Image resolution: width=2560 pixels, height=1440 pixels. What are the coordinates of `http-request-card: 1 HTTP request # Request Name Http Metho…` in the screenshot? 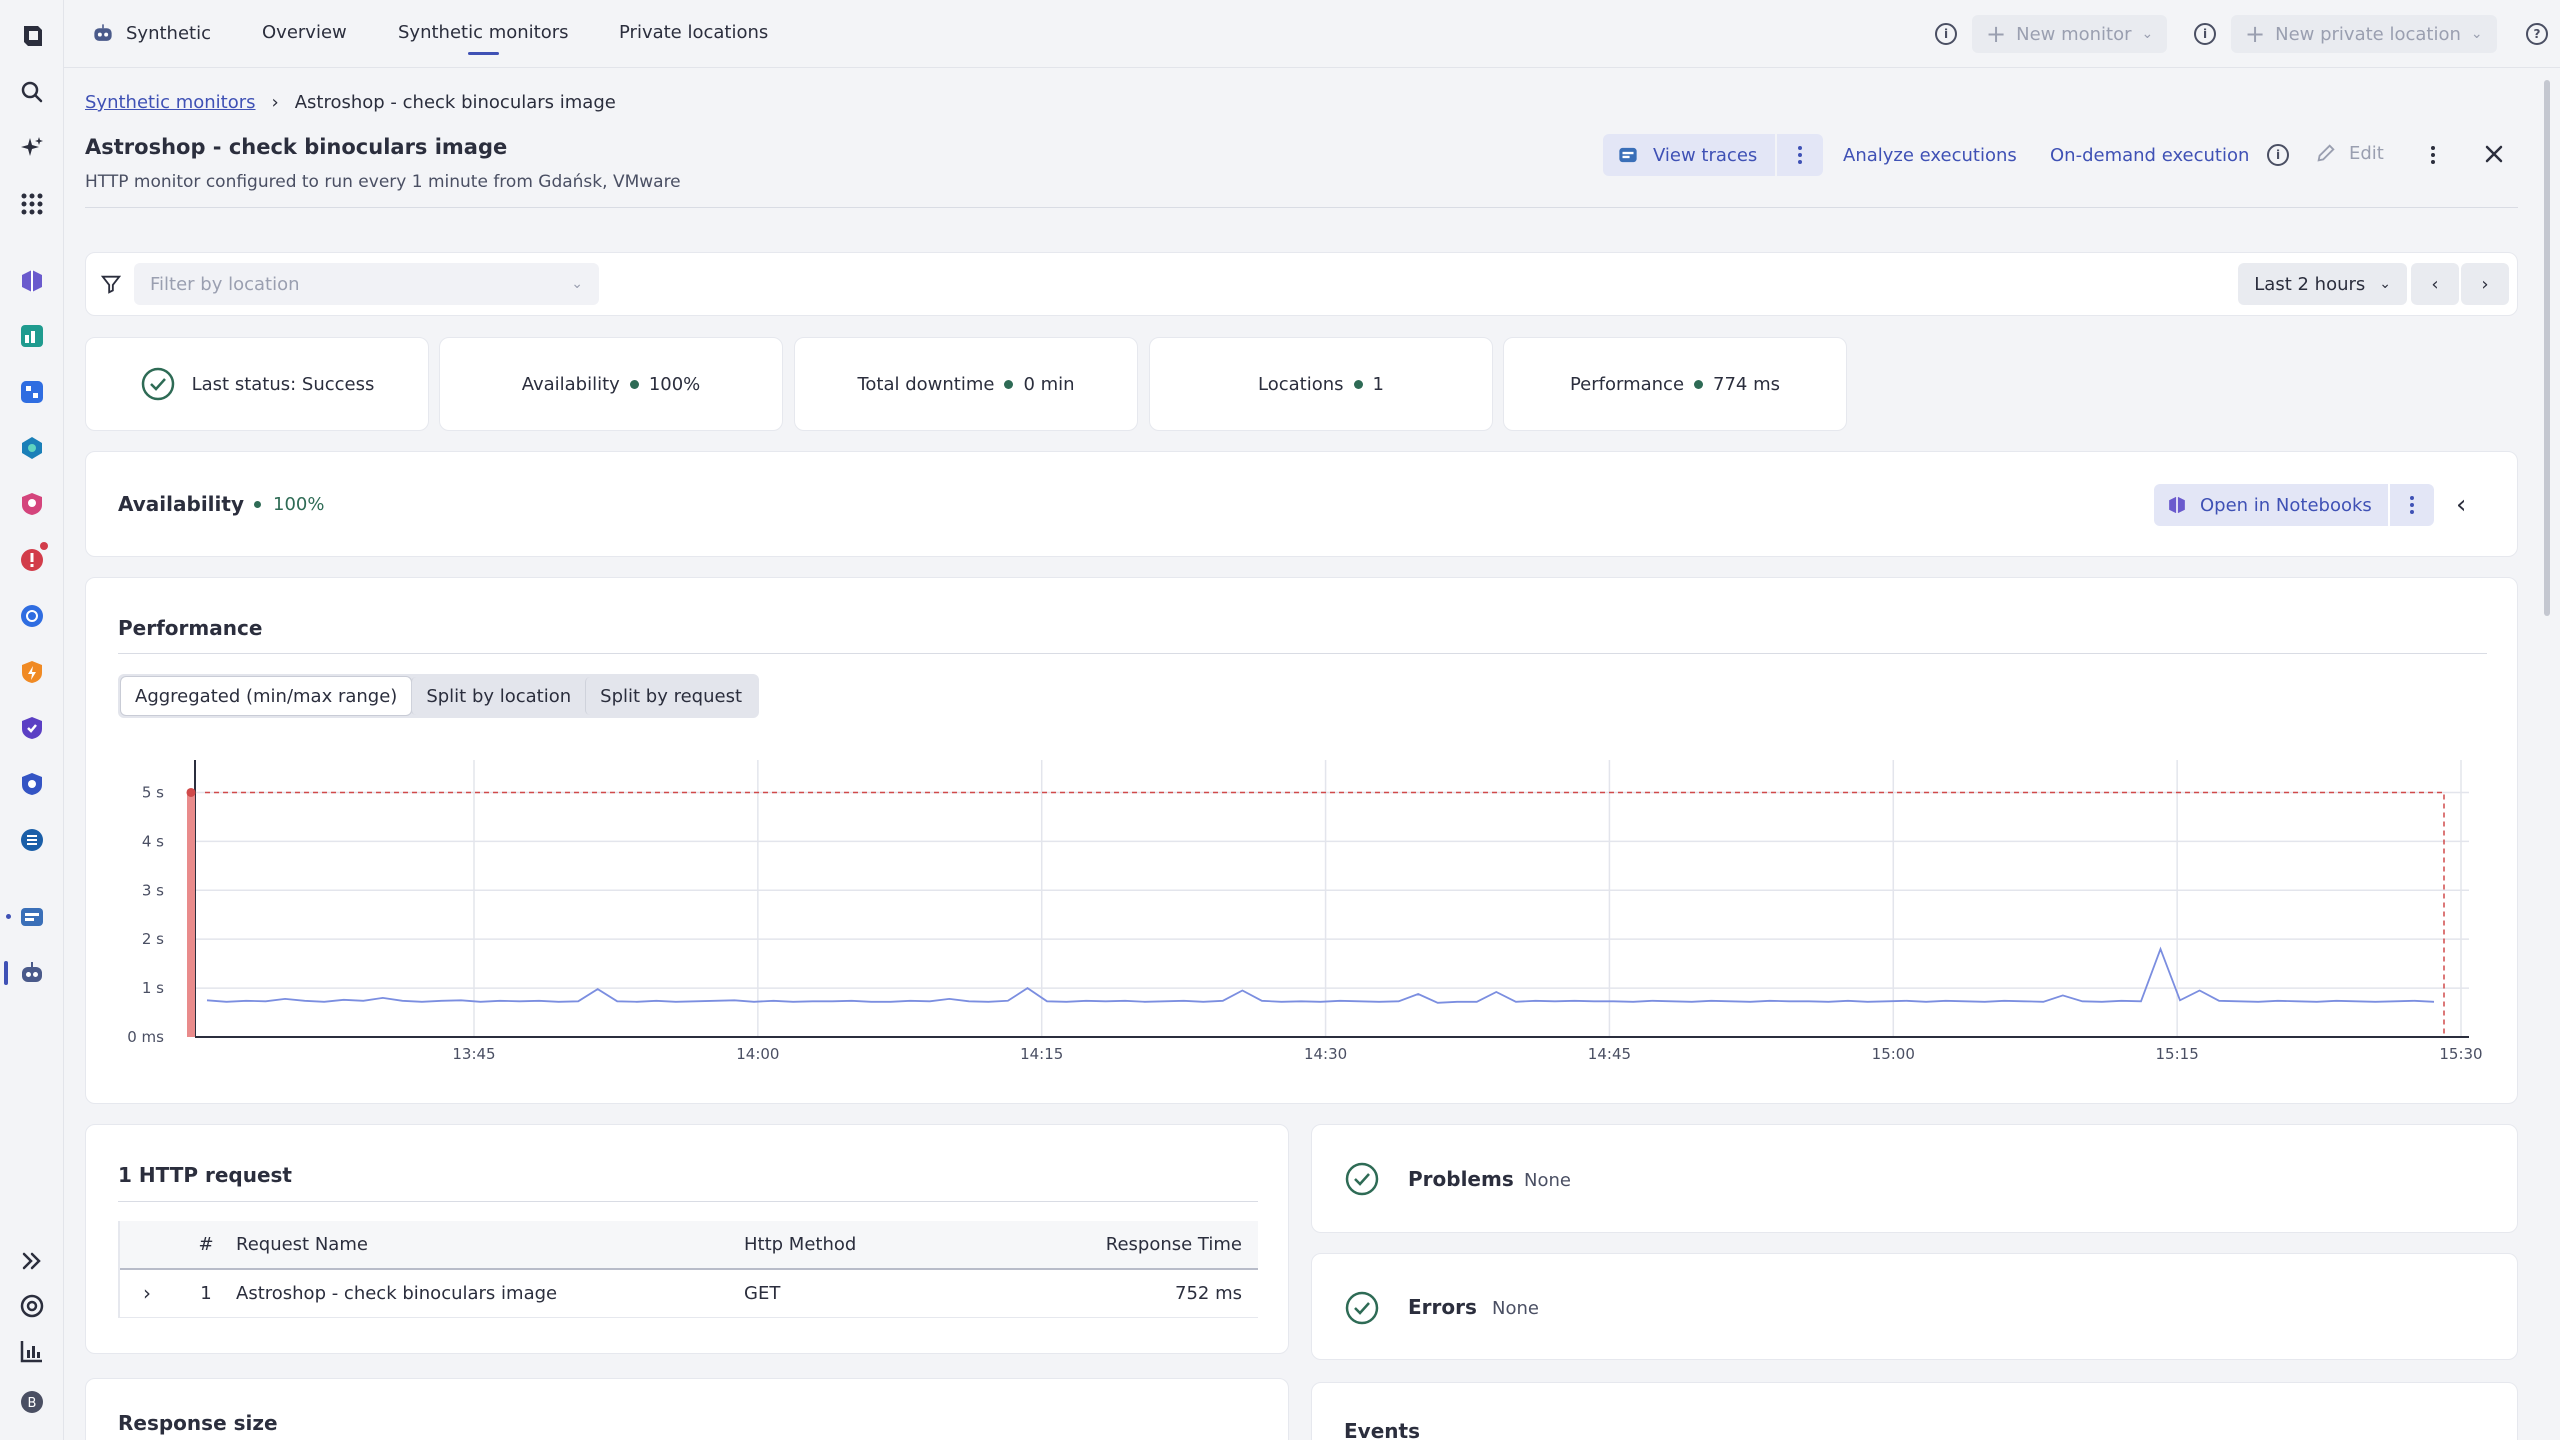 It's located at (687, 1239).